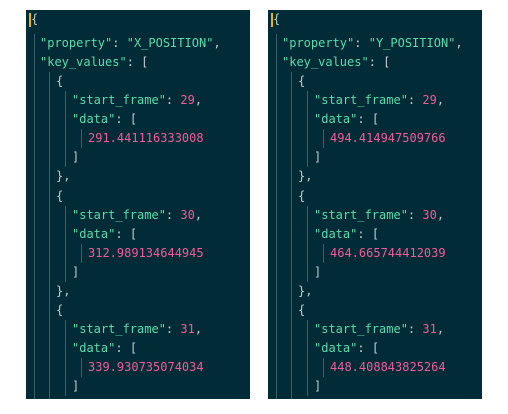  I want to click on code-line: 494.414947509766, so click(375, 138).